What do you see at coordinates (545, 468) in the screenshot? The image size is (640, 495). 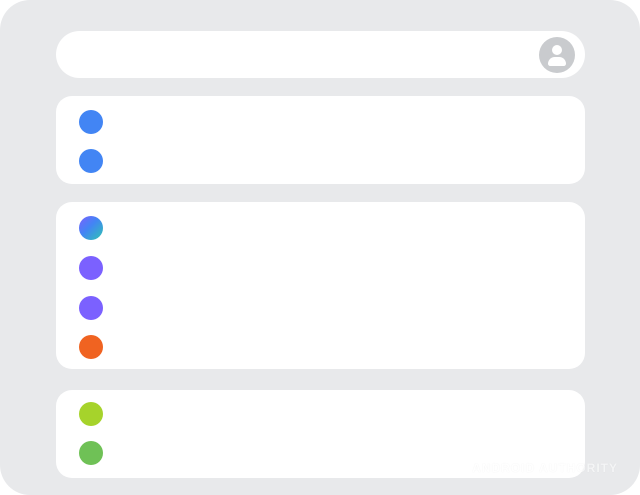 I see `watermark-text: ANDROID AUTHORITY` at bounding box center [545, 468].